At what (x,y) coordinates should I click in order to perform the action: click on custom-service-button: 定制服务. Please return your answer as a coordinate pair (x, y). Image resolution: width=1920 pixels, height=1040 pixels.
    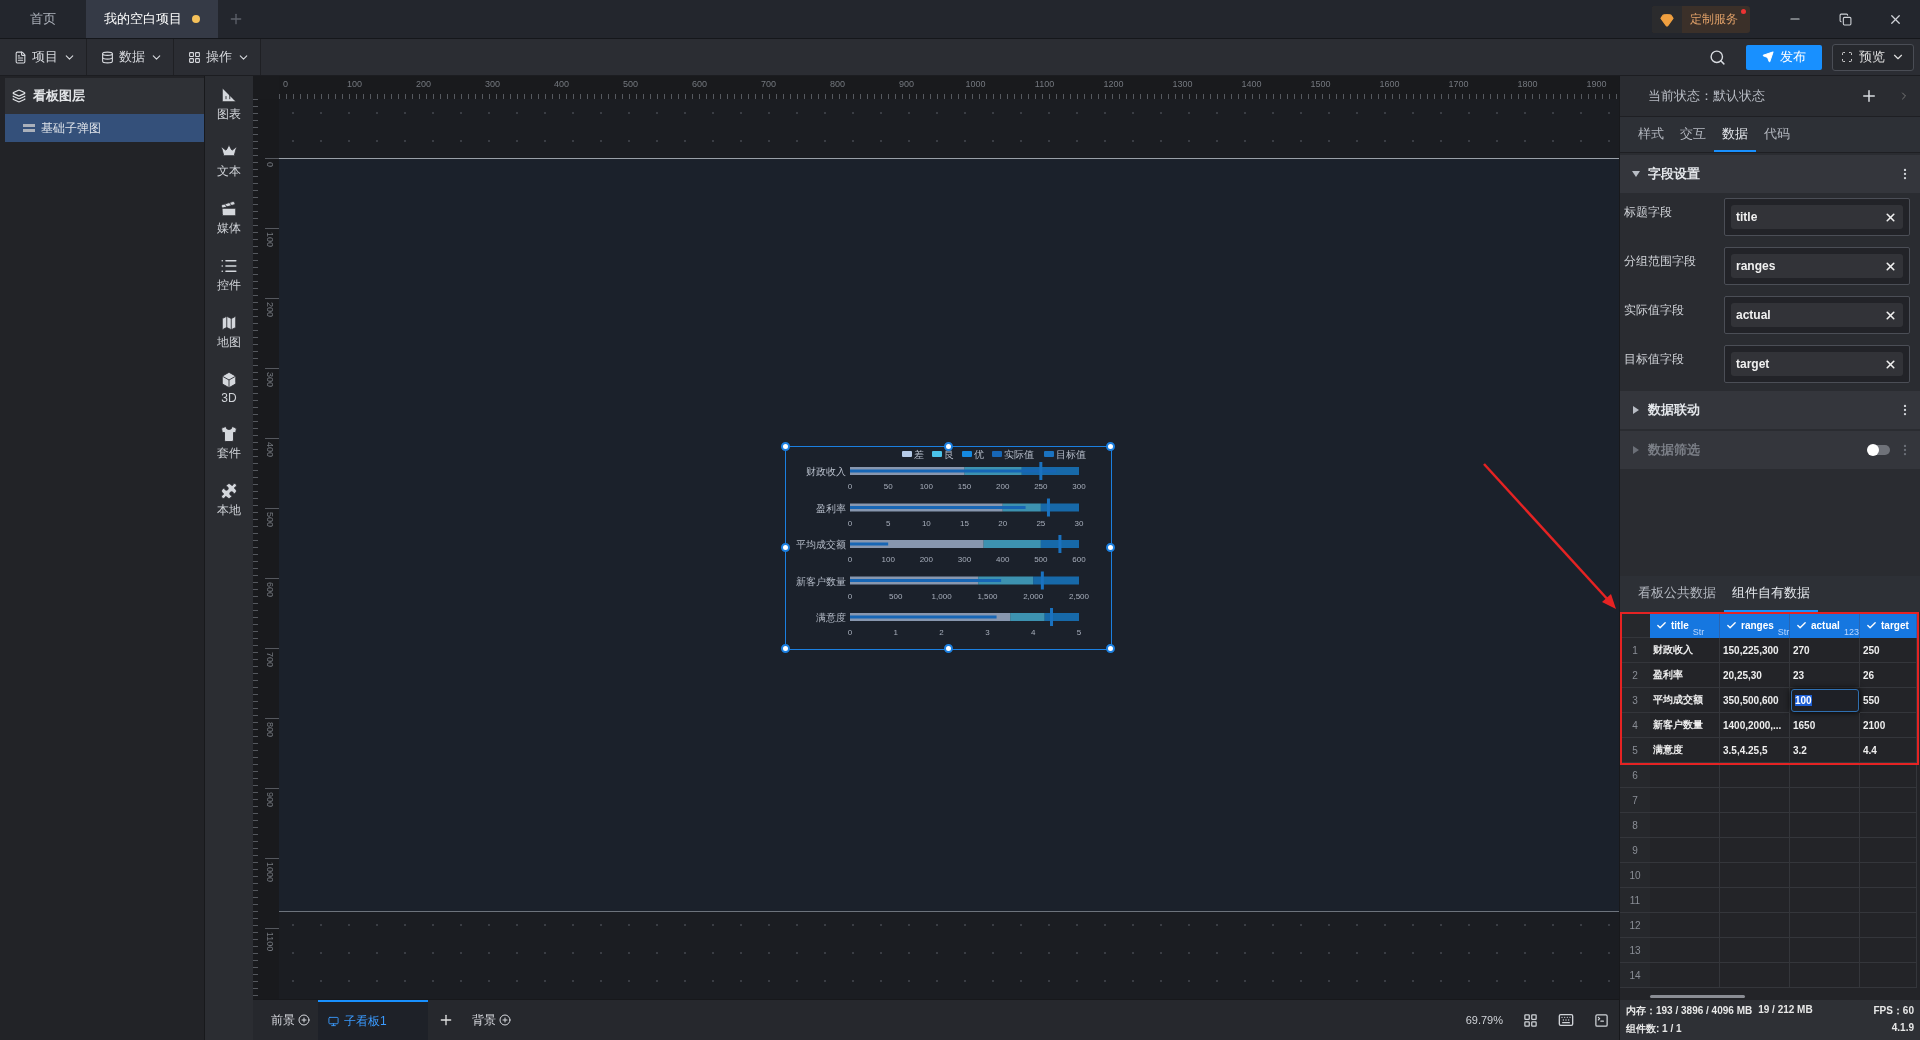
    Looking at the image, I should click on (1701, 19).